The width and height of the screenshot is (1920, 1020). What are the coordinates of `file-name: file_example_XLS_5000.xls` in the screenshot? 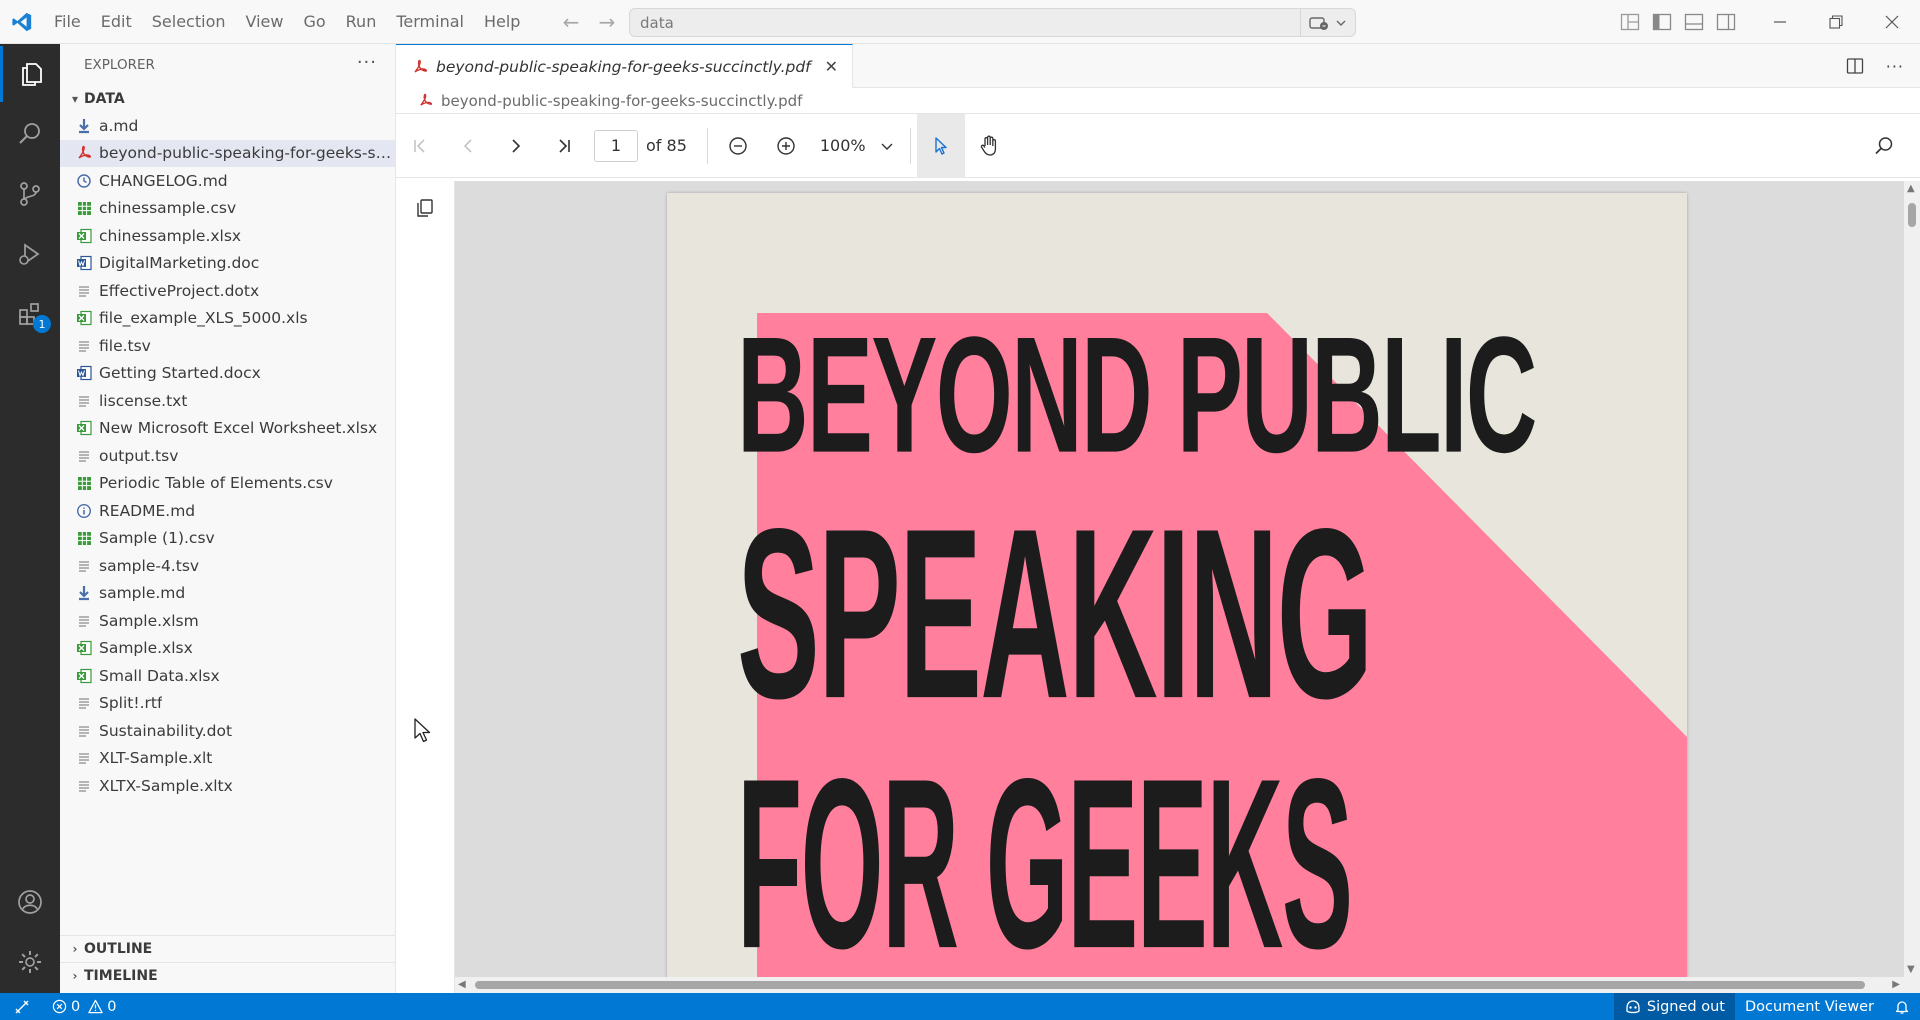 It's located at (203, 318).